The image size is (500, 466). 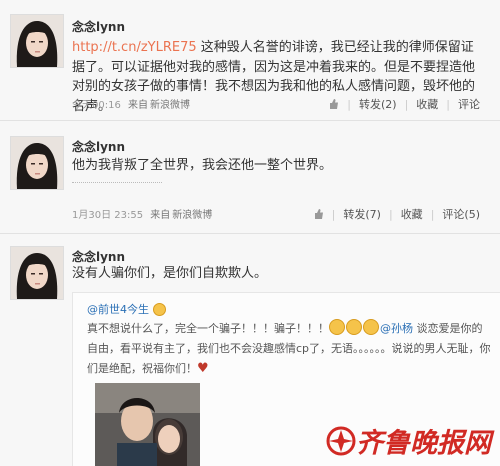 I want to click on post-meta: 今天00:16 来自 新浪微博 | 转发(2) | 收藏 | 评论, so click(x=283, y=104).